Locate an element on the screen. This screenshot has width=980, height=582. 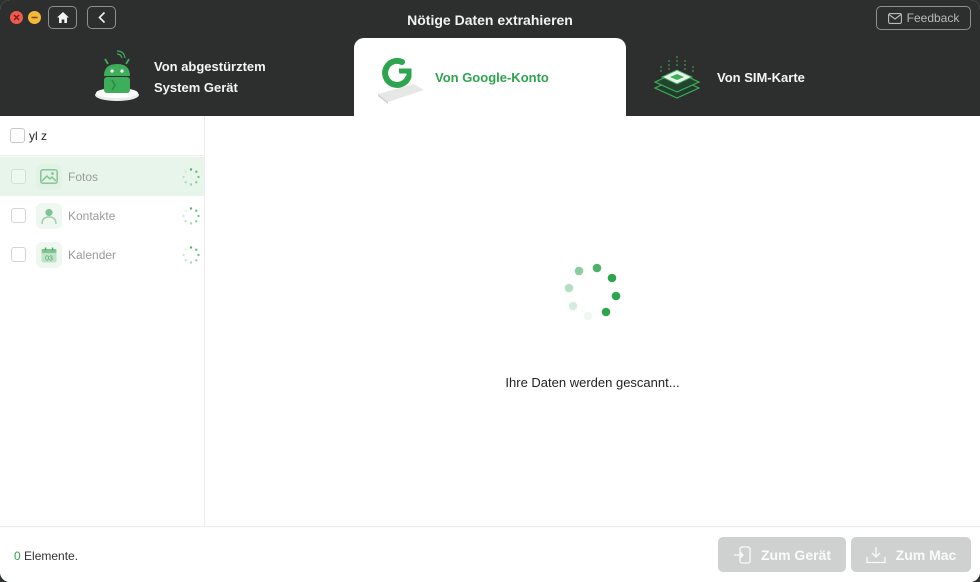
mail-icon is located at coordinates (894, 18).